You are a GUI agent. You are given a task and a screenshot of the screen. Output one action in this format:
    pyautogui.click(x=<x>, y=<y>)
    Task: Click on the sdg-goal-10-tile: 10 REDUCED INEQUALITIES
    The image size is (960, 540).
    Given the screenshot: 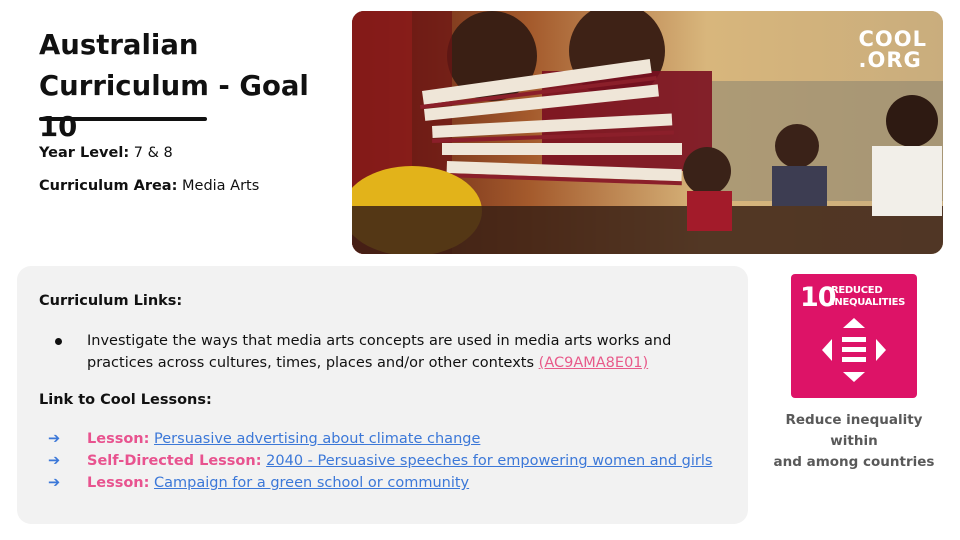 What is the action you would take?
    pyautogui.click(x=854, y=336)
    